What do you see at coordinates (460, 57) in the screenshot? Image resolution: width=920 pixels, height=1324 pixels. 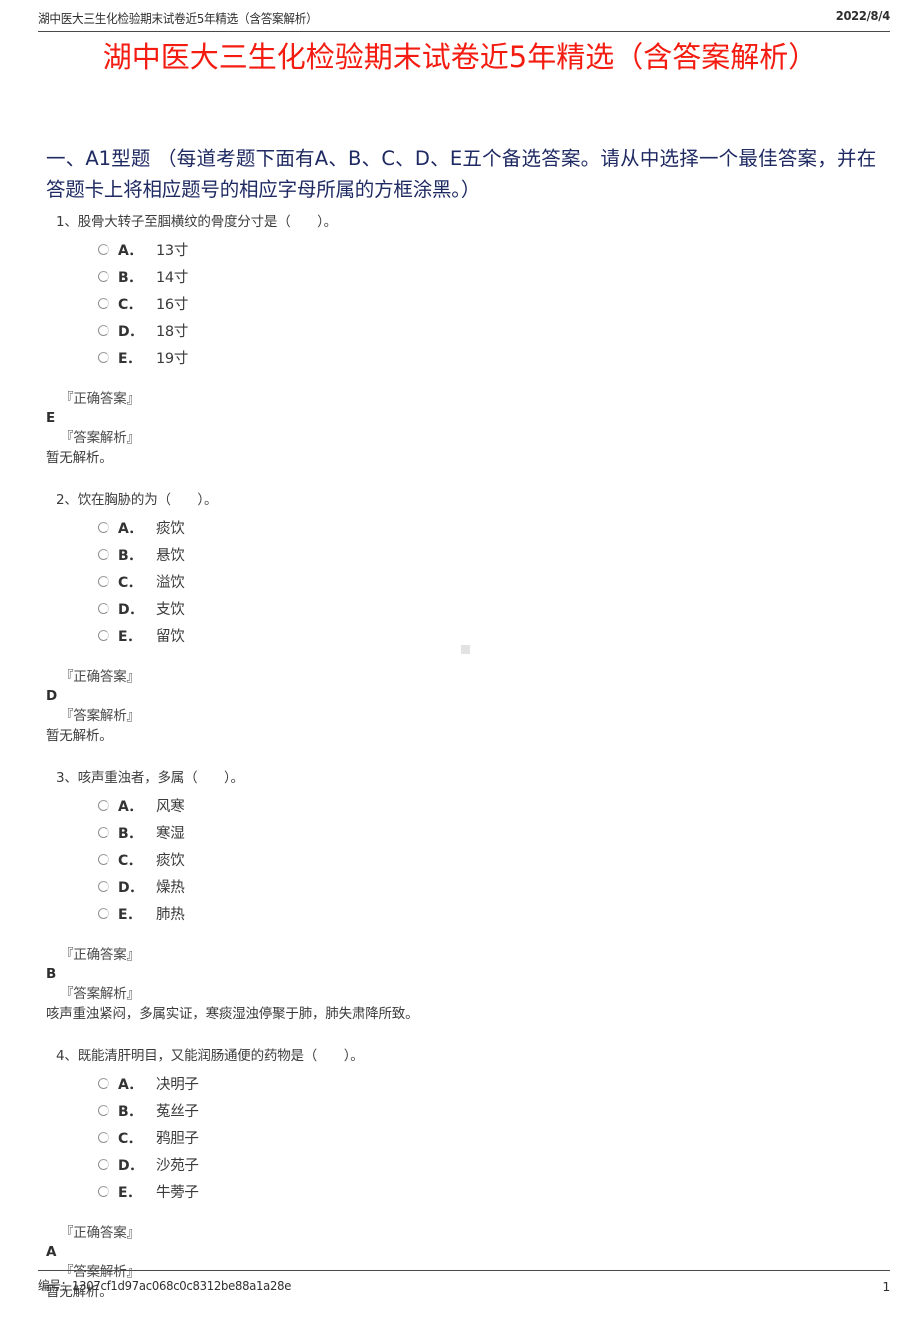 I see `page-title: 湖中医大三生化检验期末试卷近5年精选（含答案解析）` at bounding box center [460, 57].